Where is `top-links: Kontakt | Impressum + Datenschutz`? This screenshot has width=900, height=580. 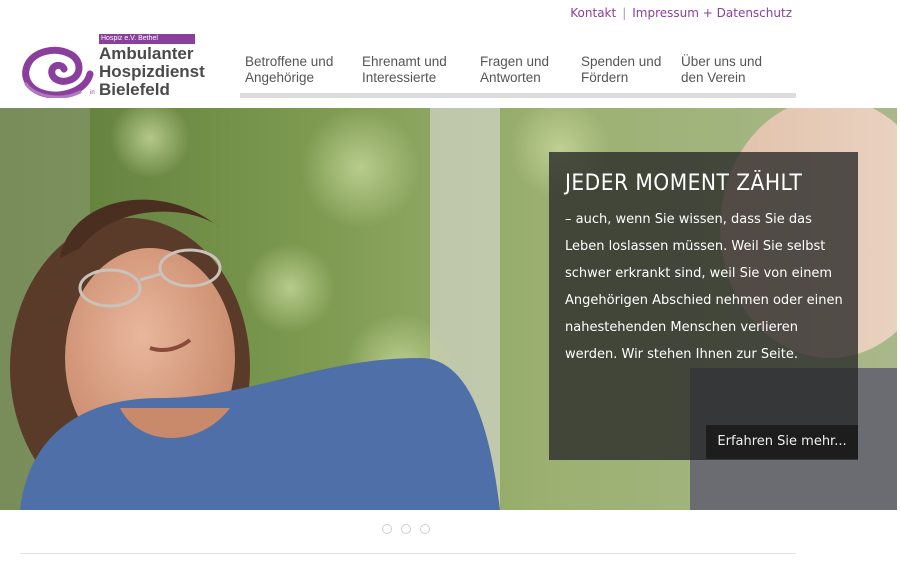 top-links: Kontakt | Impressum + Datenschutz is located at coordinates (681, 13).